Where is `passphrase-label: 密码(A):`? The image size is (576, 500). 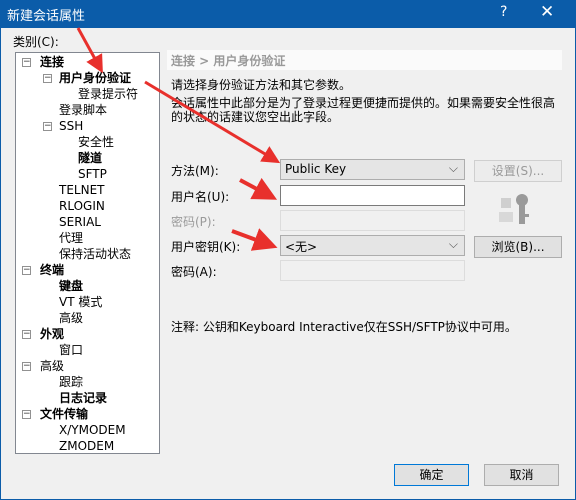 passphrase-label: 密码(A): is located at coordinates (194, 272).